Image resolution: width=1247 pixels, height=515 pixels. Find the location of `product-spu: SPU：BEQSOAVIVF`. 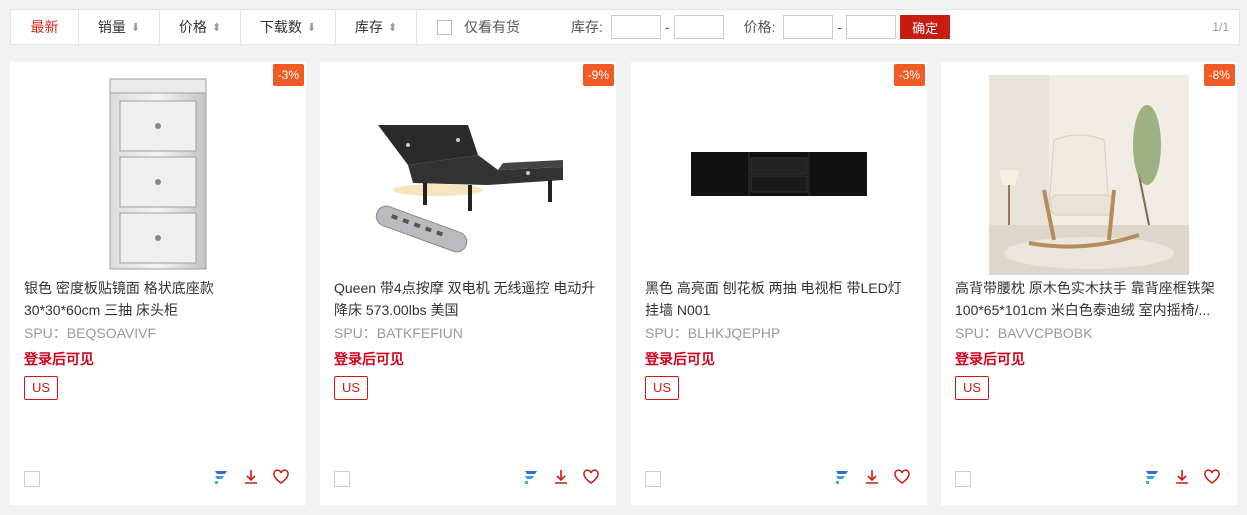

product-spu: SPU：BEQSOAVIVF is located at coordinates (90, 333).